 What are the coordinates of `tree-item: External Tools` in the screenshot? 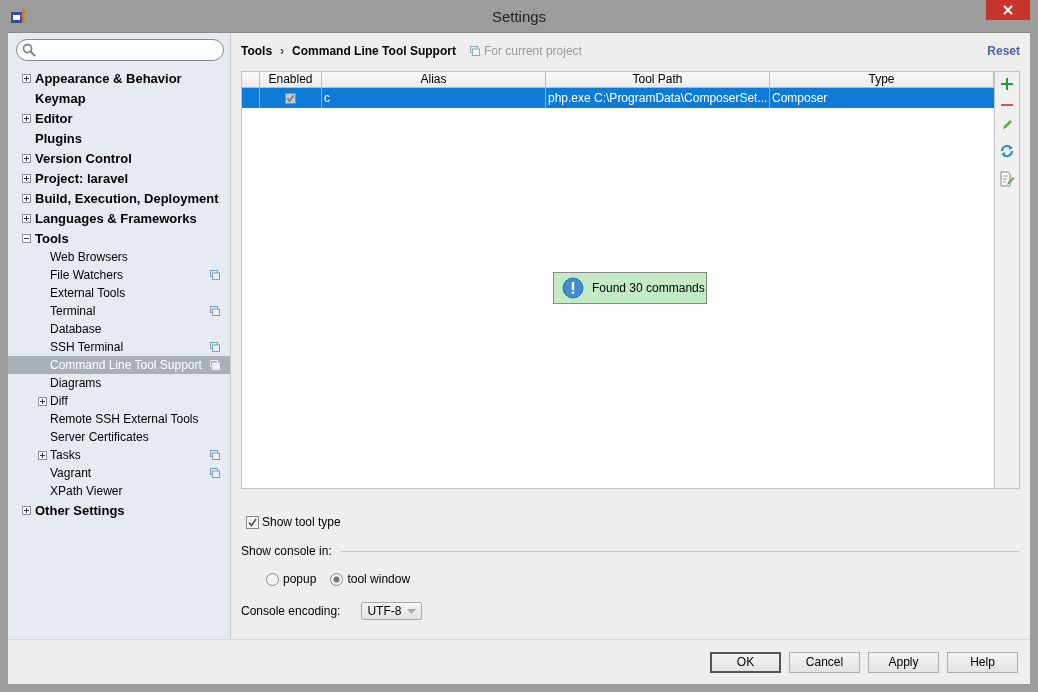 It's located at (119, 293).